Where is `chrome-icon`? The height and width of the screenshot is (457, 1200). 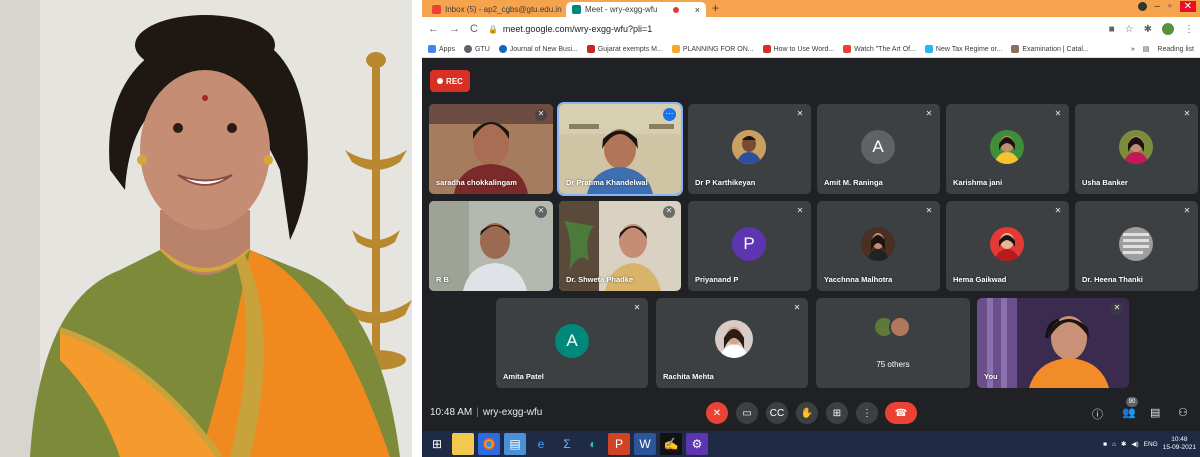
chrome-icon is located at coordinates (489, 444).